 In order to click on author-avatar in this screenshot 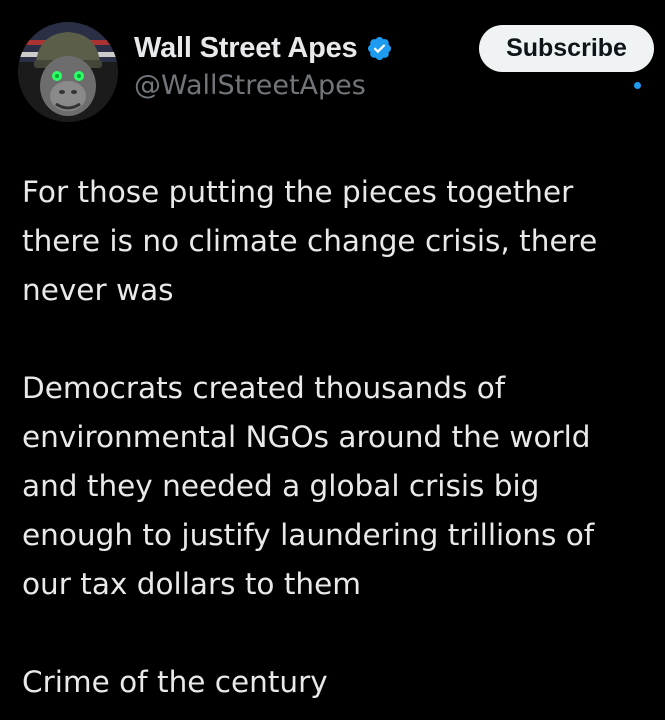, I will do `click(68, 72)`.